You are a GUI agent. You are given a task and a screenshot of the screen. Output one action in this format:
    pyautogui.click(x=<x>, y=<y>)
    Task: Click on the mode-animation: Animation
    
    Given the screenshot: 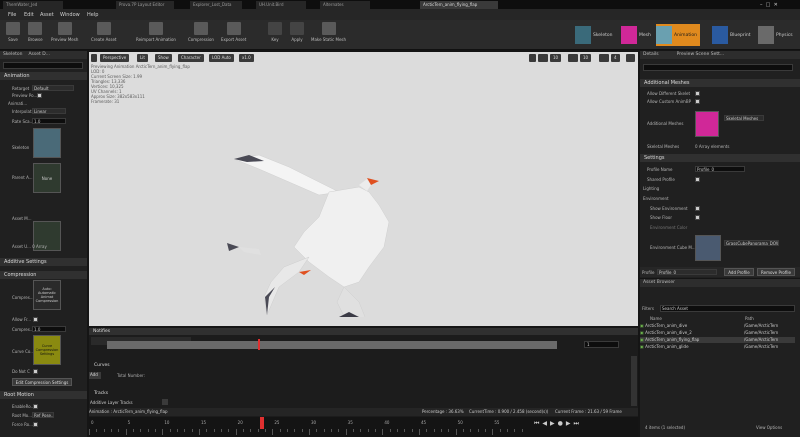 What is the action you would take?
    pyautogui.click(x=678, y=35)
    